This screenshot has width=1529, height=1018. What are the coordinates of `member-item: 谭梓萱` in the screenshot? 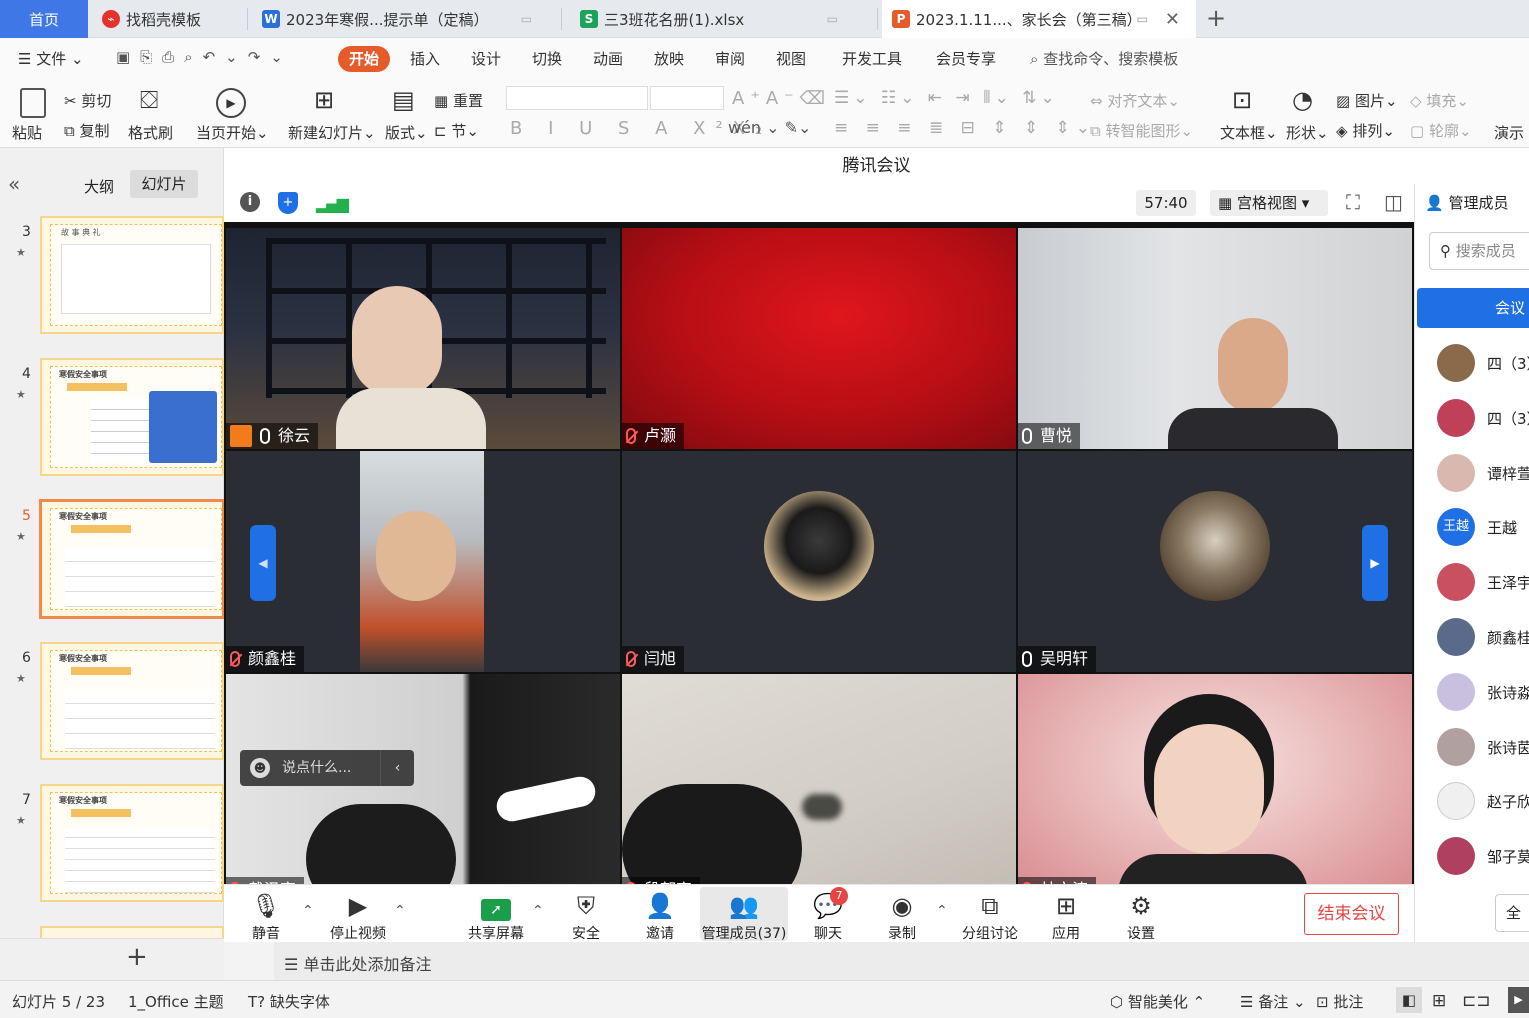 It's located at (1483, 473).